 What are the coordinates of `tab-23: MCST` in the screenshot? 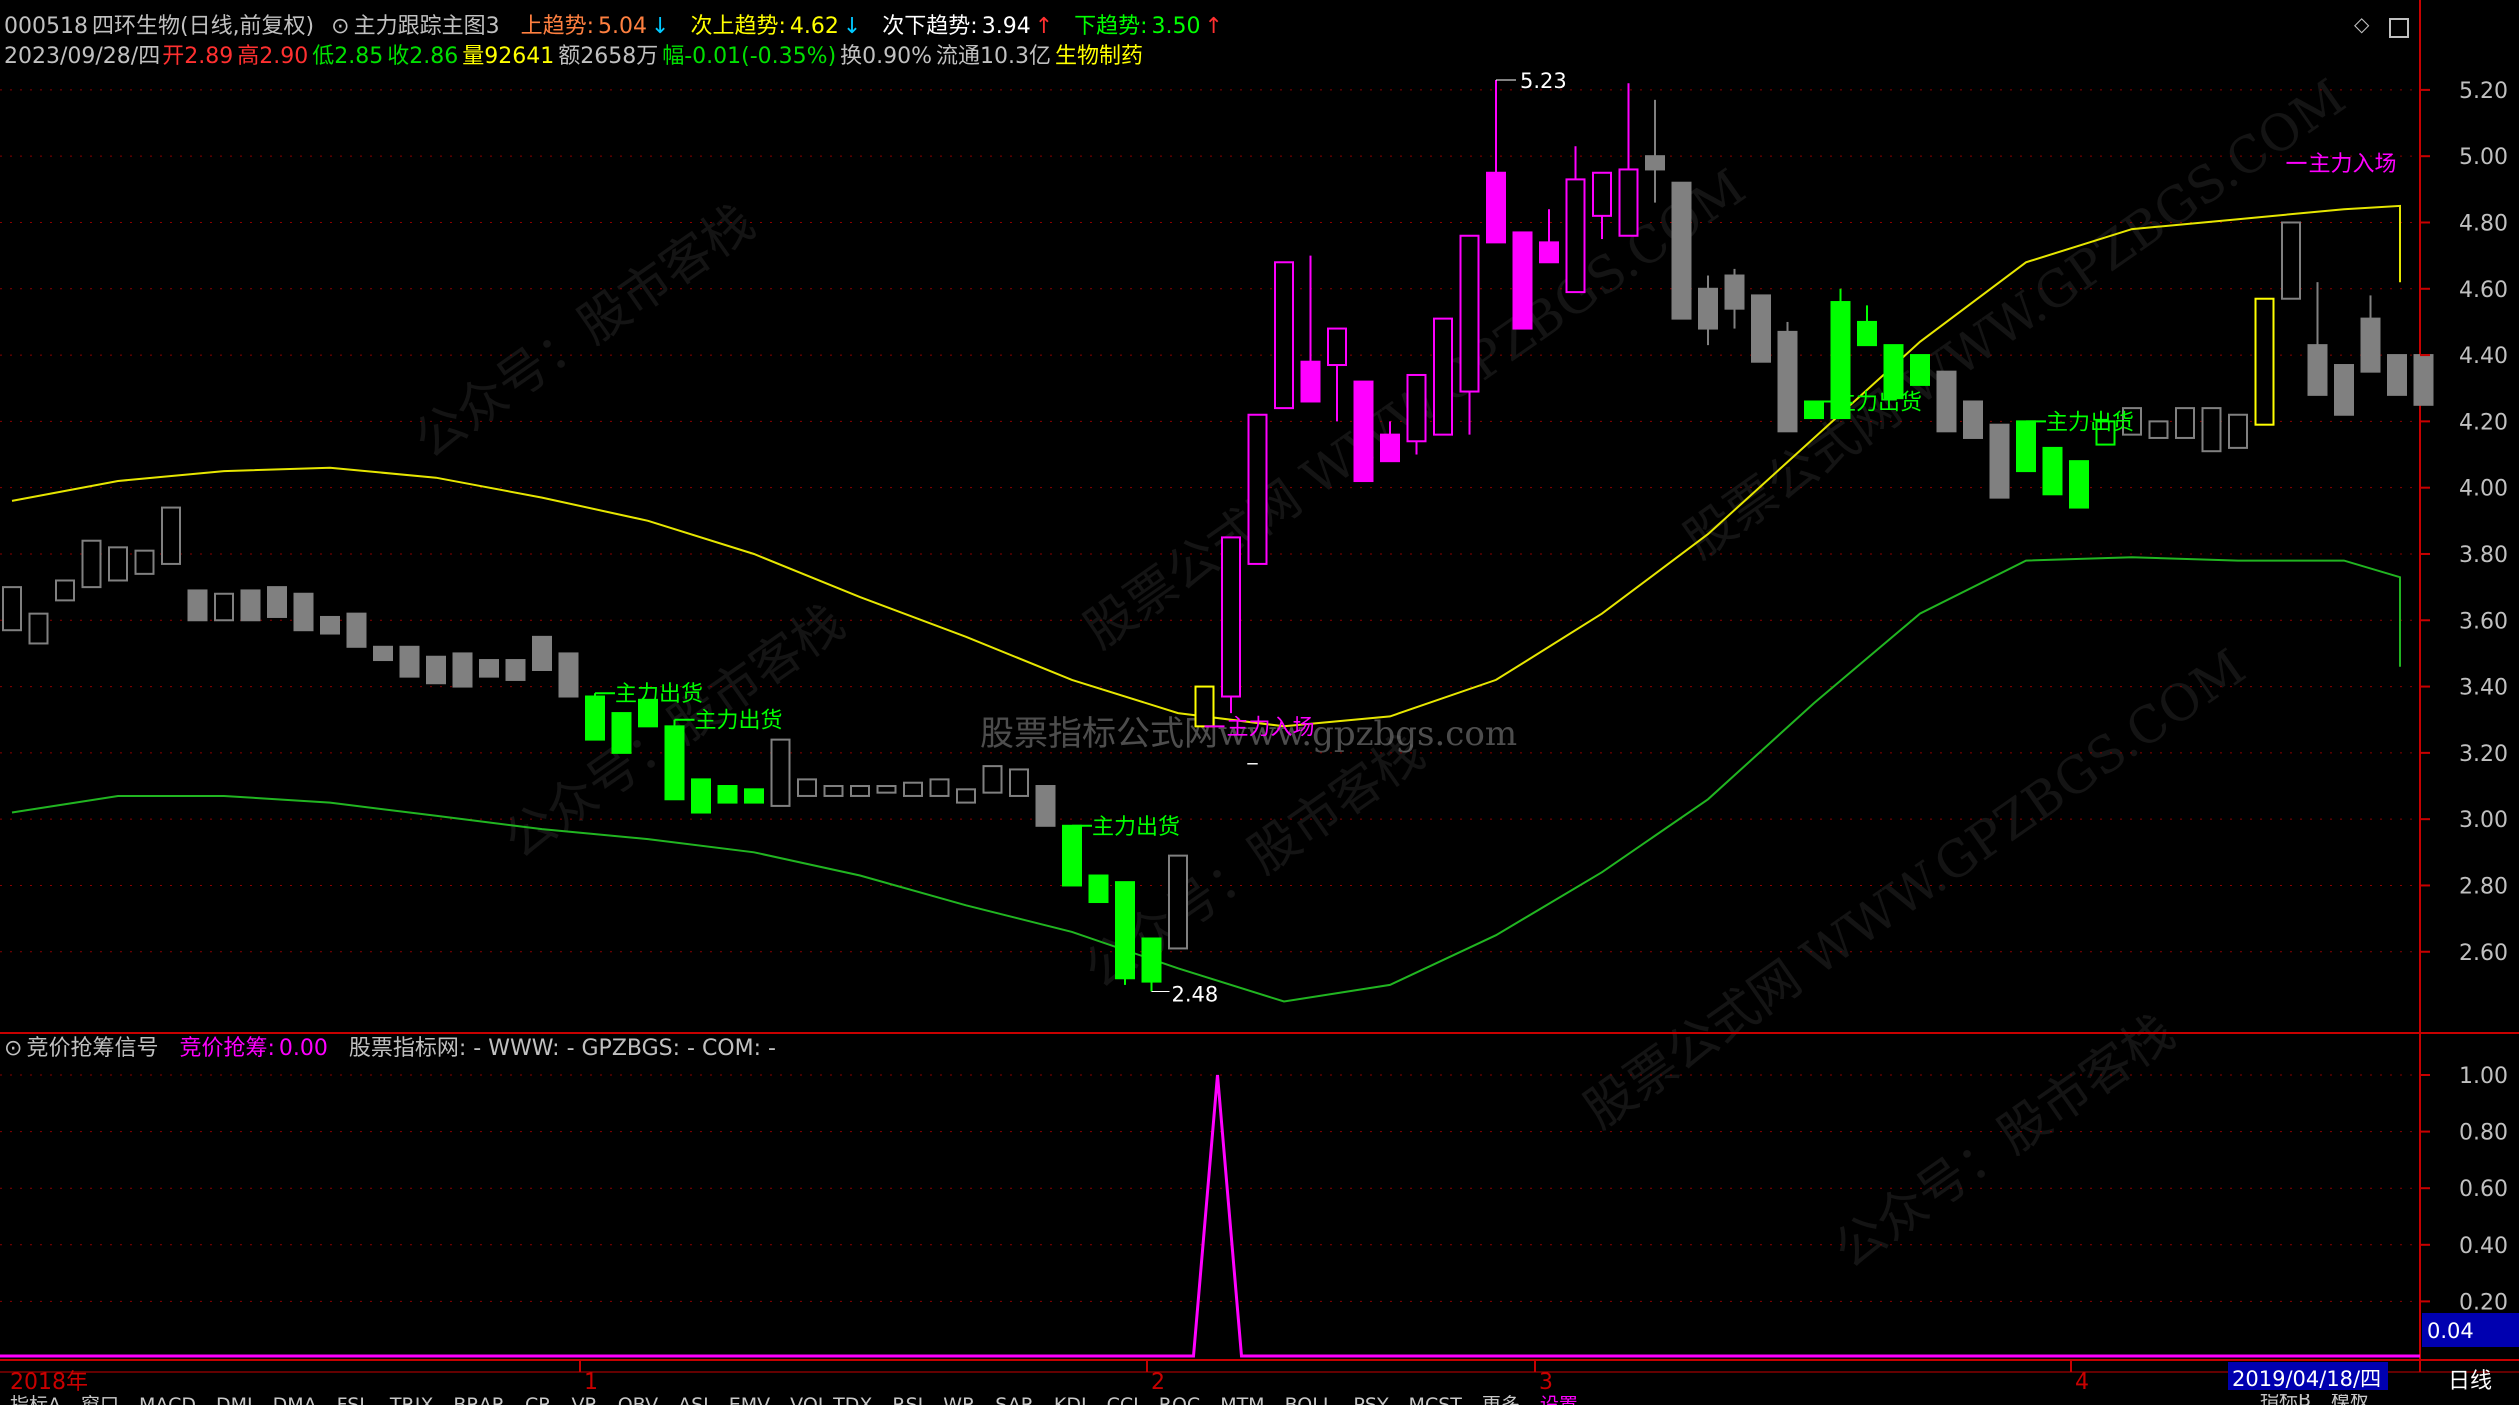 It's located at (1435, 1400).